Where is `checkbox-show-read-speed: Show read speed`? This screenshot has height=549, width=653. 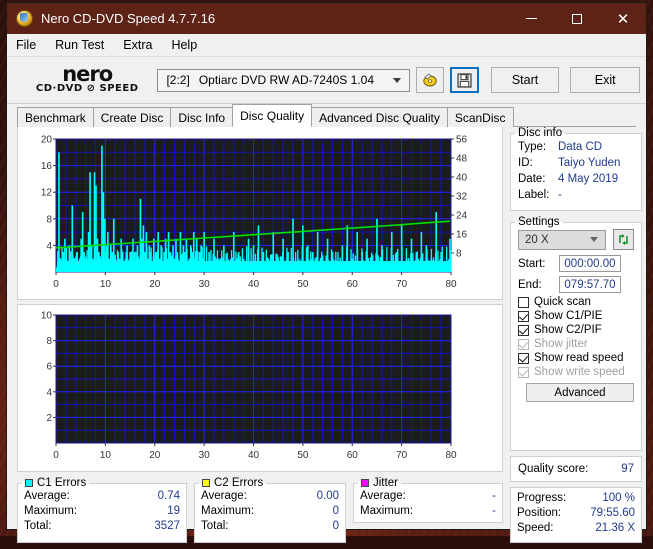
checkbox-show-read-speed: Show read speed is located at coordinates (576, 358).